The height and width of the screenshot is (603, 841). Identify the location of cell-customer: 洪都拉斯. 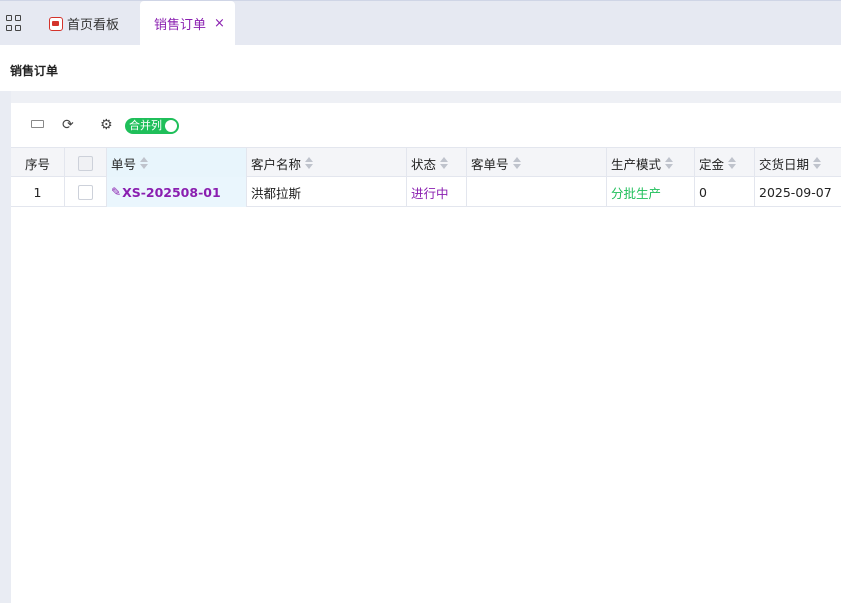
(327, 192).